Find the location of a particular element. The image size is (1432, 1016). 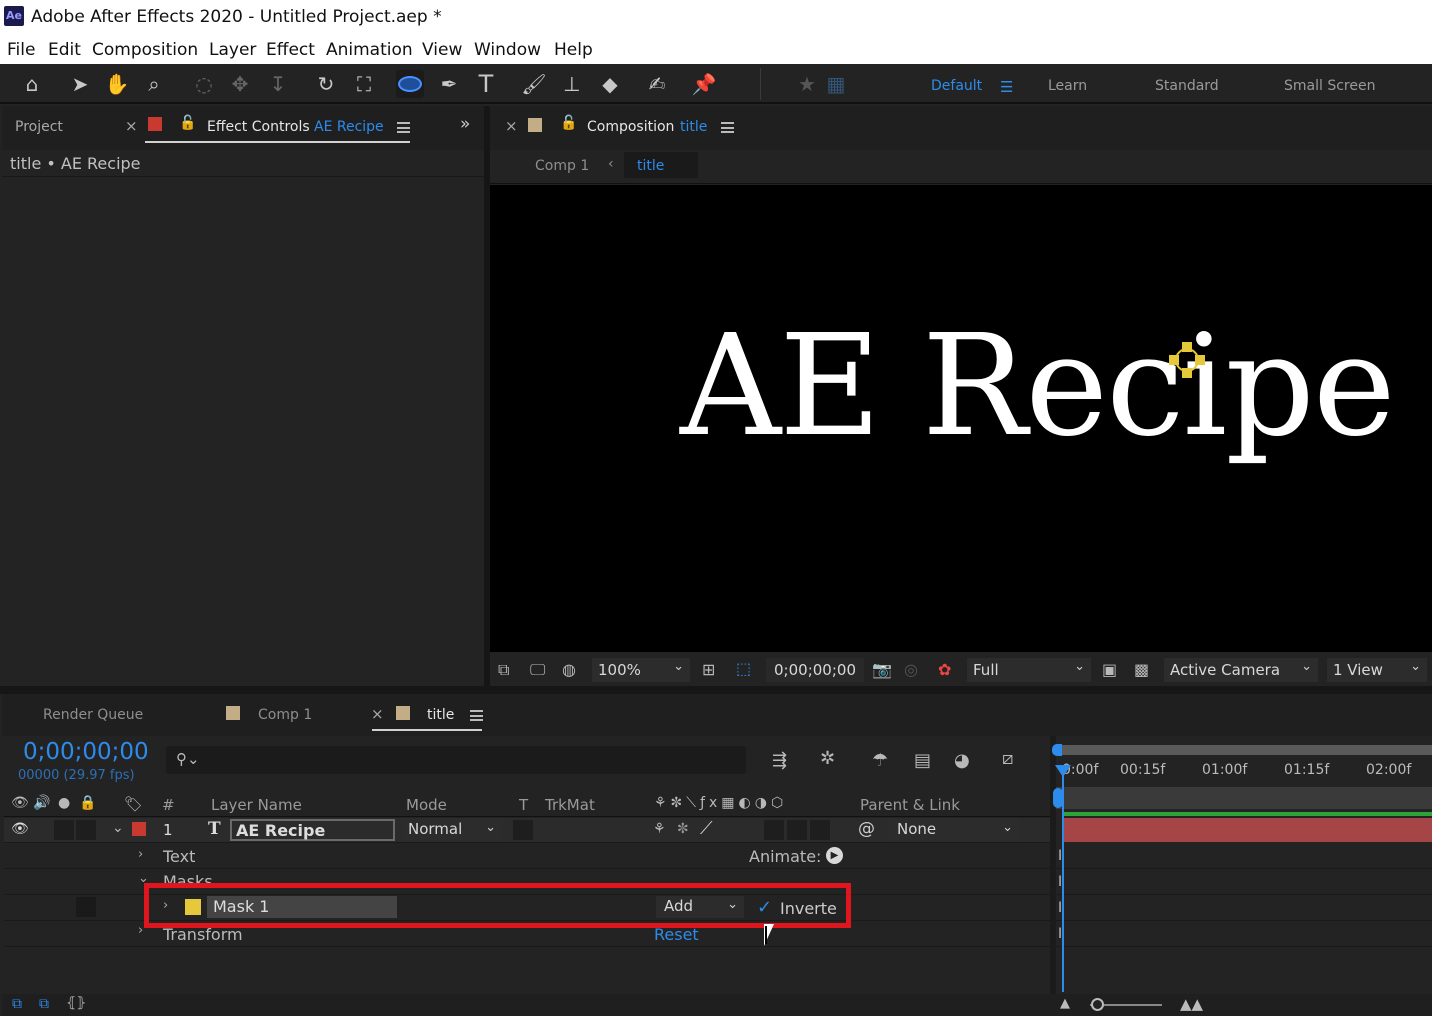

work-area-start-handle is located at coordinates (1057, 750).